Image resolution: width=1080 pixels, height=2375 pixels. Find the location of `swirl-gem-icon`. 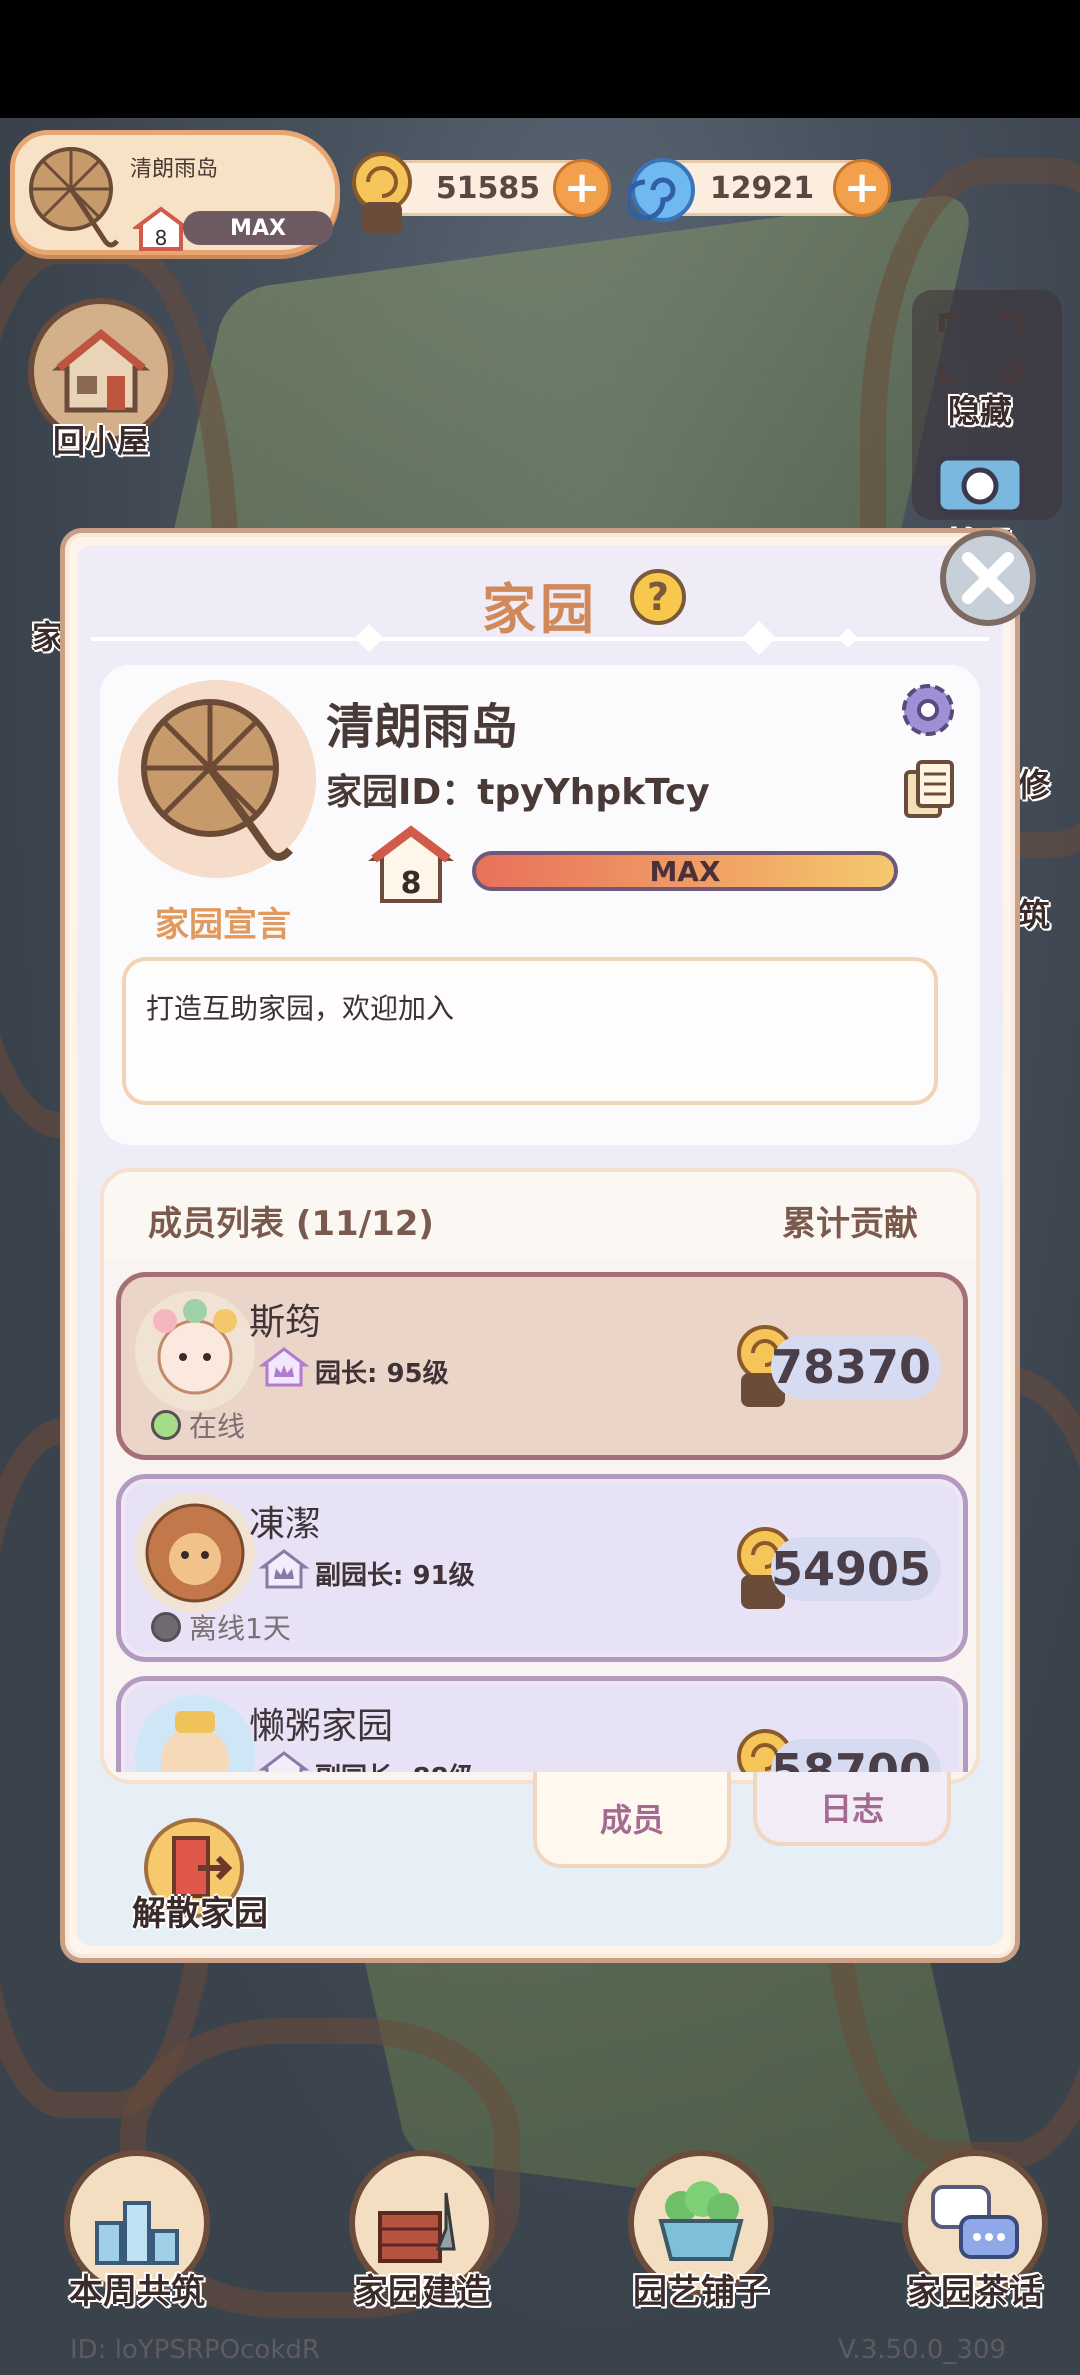

swirl-gem-icon is located at coordinates (661, 190).